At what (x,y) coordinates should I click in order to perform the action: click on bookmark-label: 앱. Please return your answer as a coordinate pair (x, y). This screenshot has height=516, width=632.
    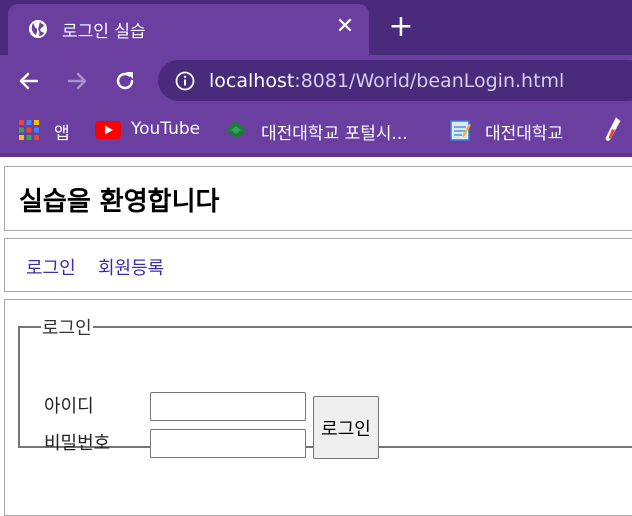
    Looking at the image, I should click on (62, 134).